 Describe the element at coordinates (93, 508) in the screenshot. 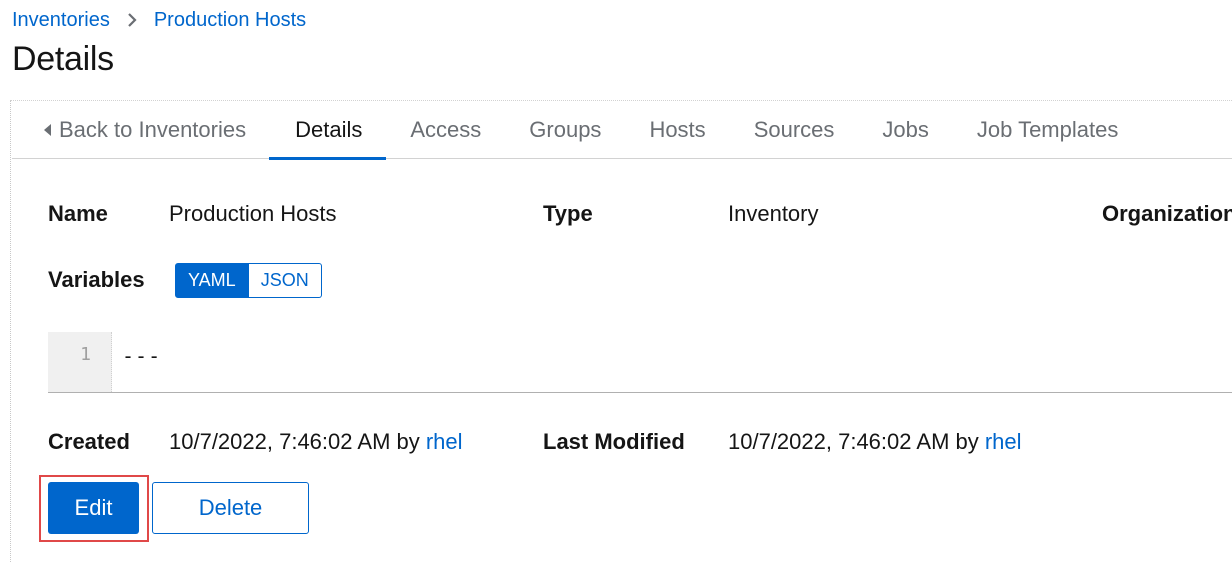

I see `edit-button: Edit` at that location.